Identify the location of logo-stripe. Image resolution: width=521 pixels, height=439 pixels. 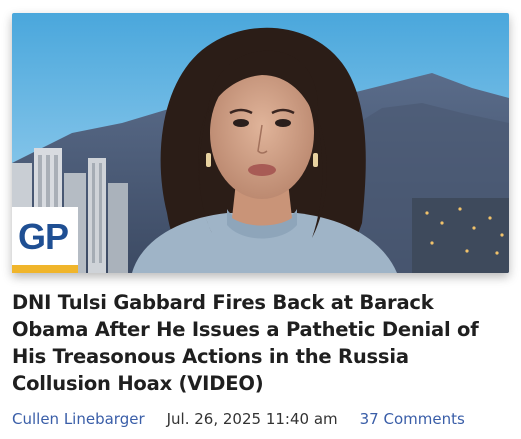
(45, 269).